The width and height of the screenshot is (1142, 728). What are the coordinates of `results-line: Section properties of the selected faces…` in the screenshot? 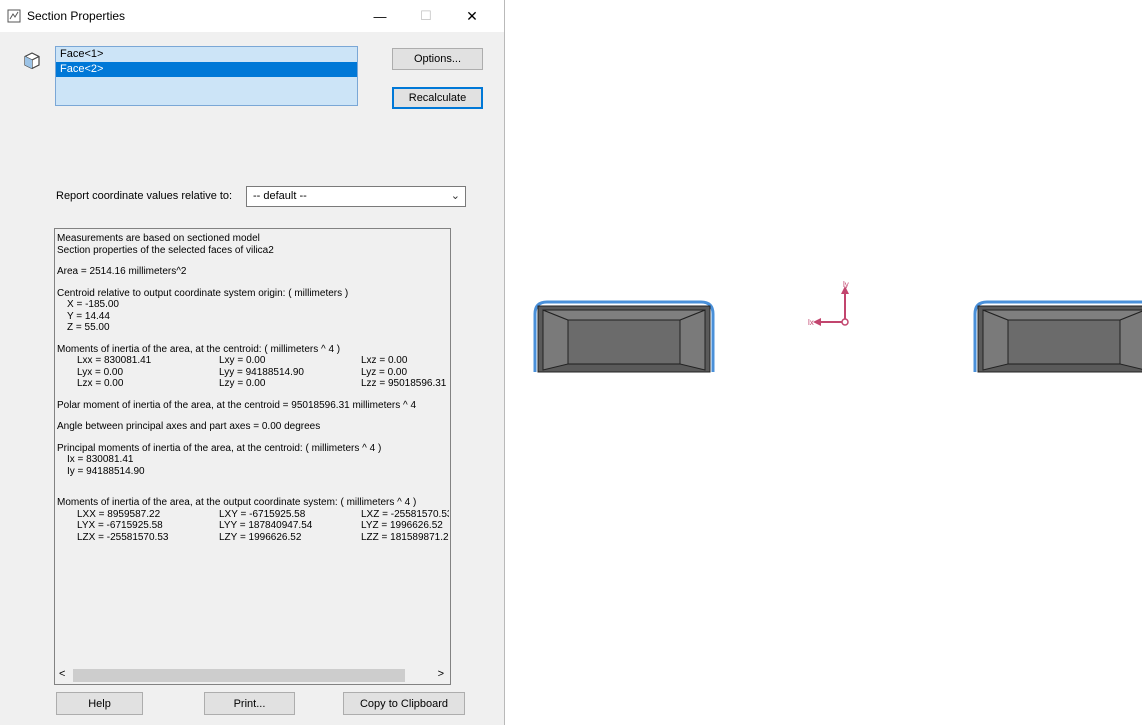 It's located at (165, 250).